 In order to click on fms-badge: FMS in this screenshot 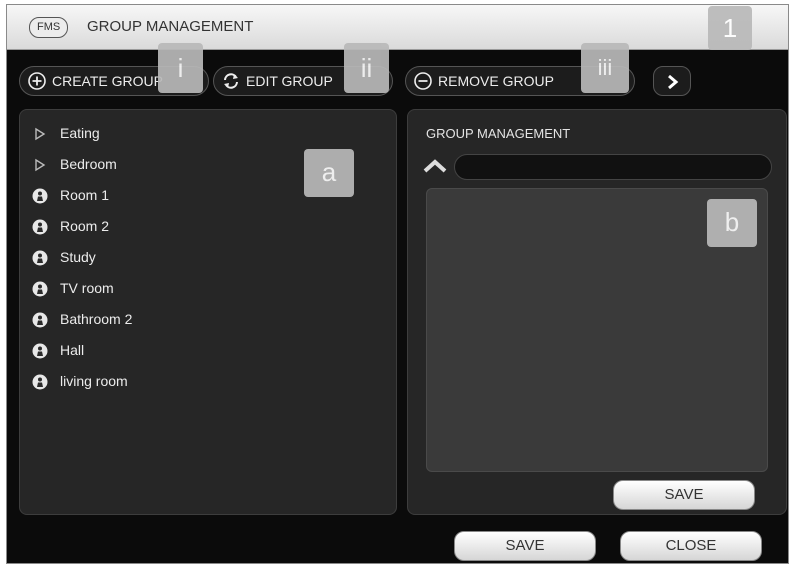, I will do `click(49, 27)`.